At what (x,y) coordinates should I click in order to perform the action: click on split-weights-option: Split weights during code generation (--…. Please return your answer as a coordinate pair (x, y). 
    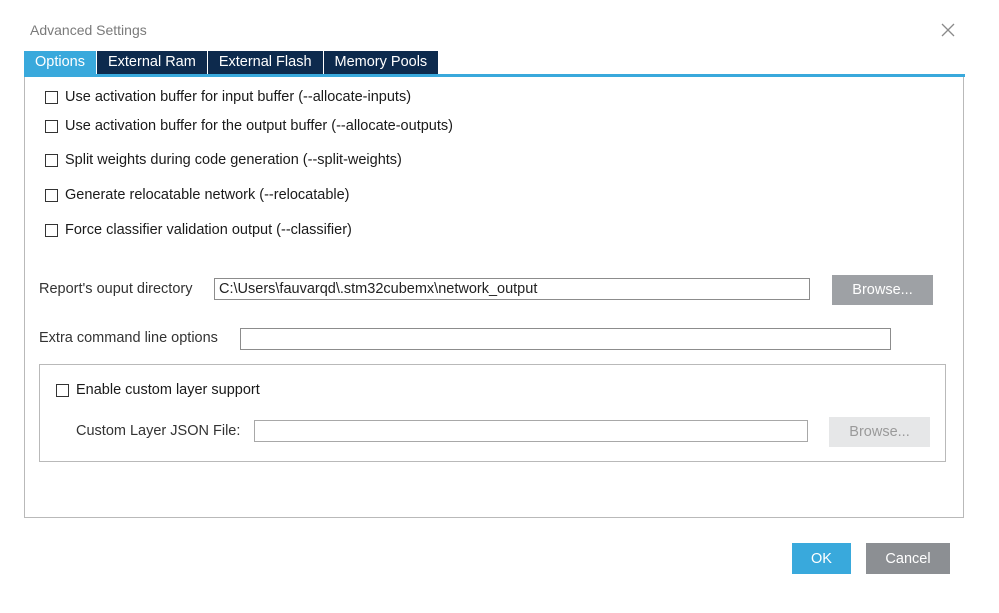
    Looking at the image, I should click on (223, 160).